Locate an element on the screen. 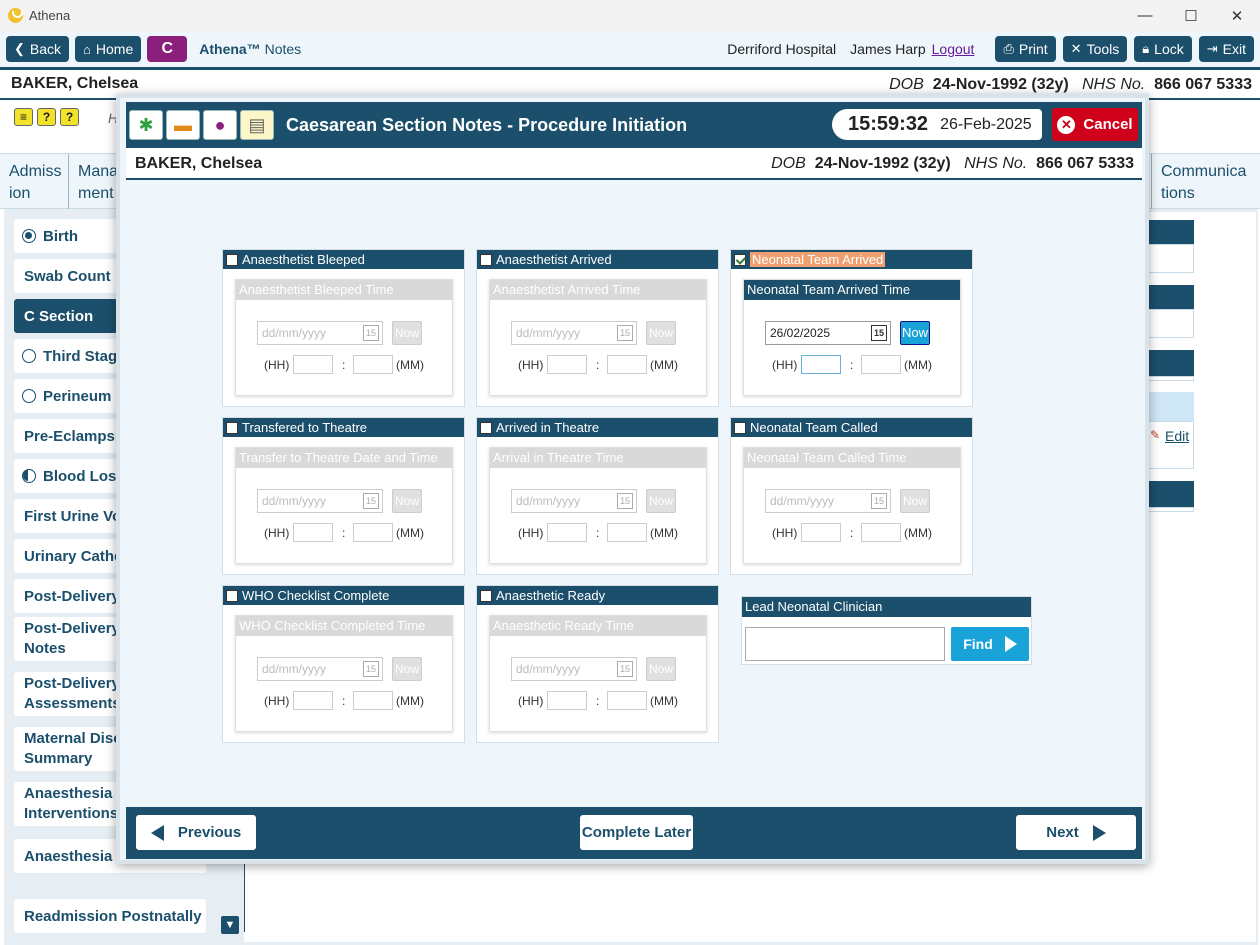  tab-management: Mana ment is located at coordinates (95, 181).